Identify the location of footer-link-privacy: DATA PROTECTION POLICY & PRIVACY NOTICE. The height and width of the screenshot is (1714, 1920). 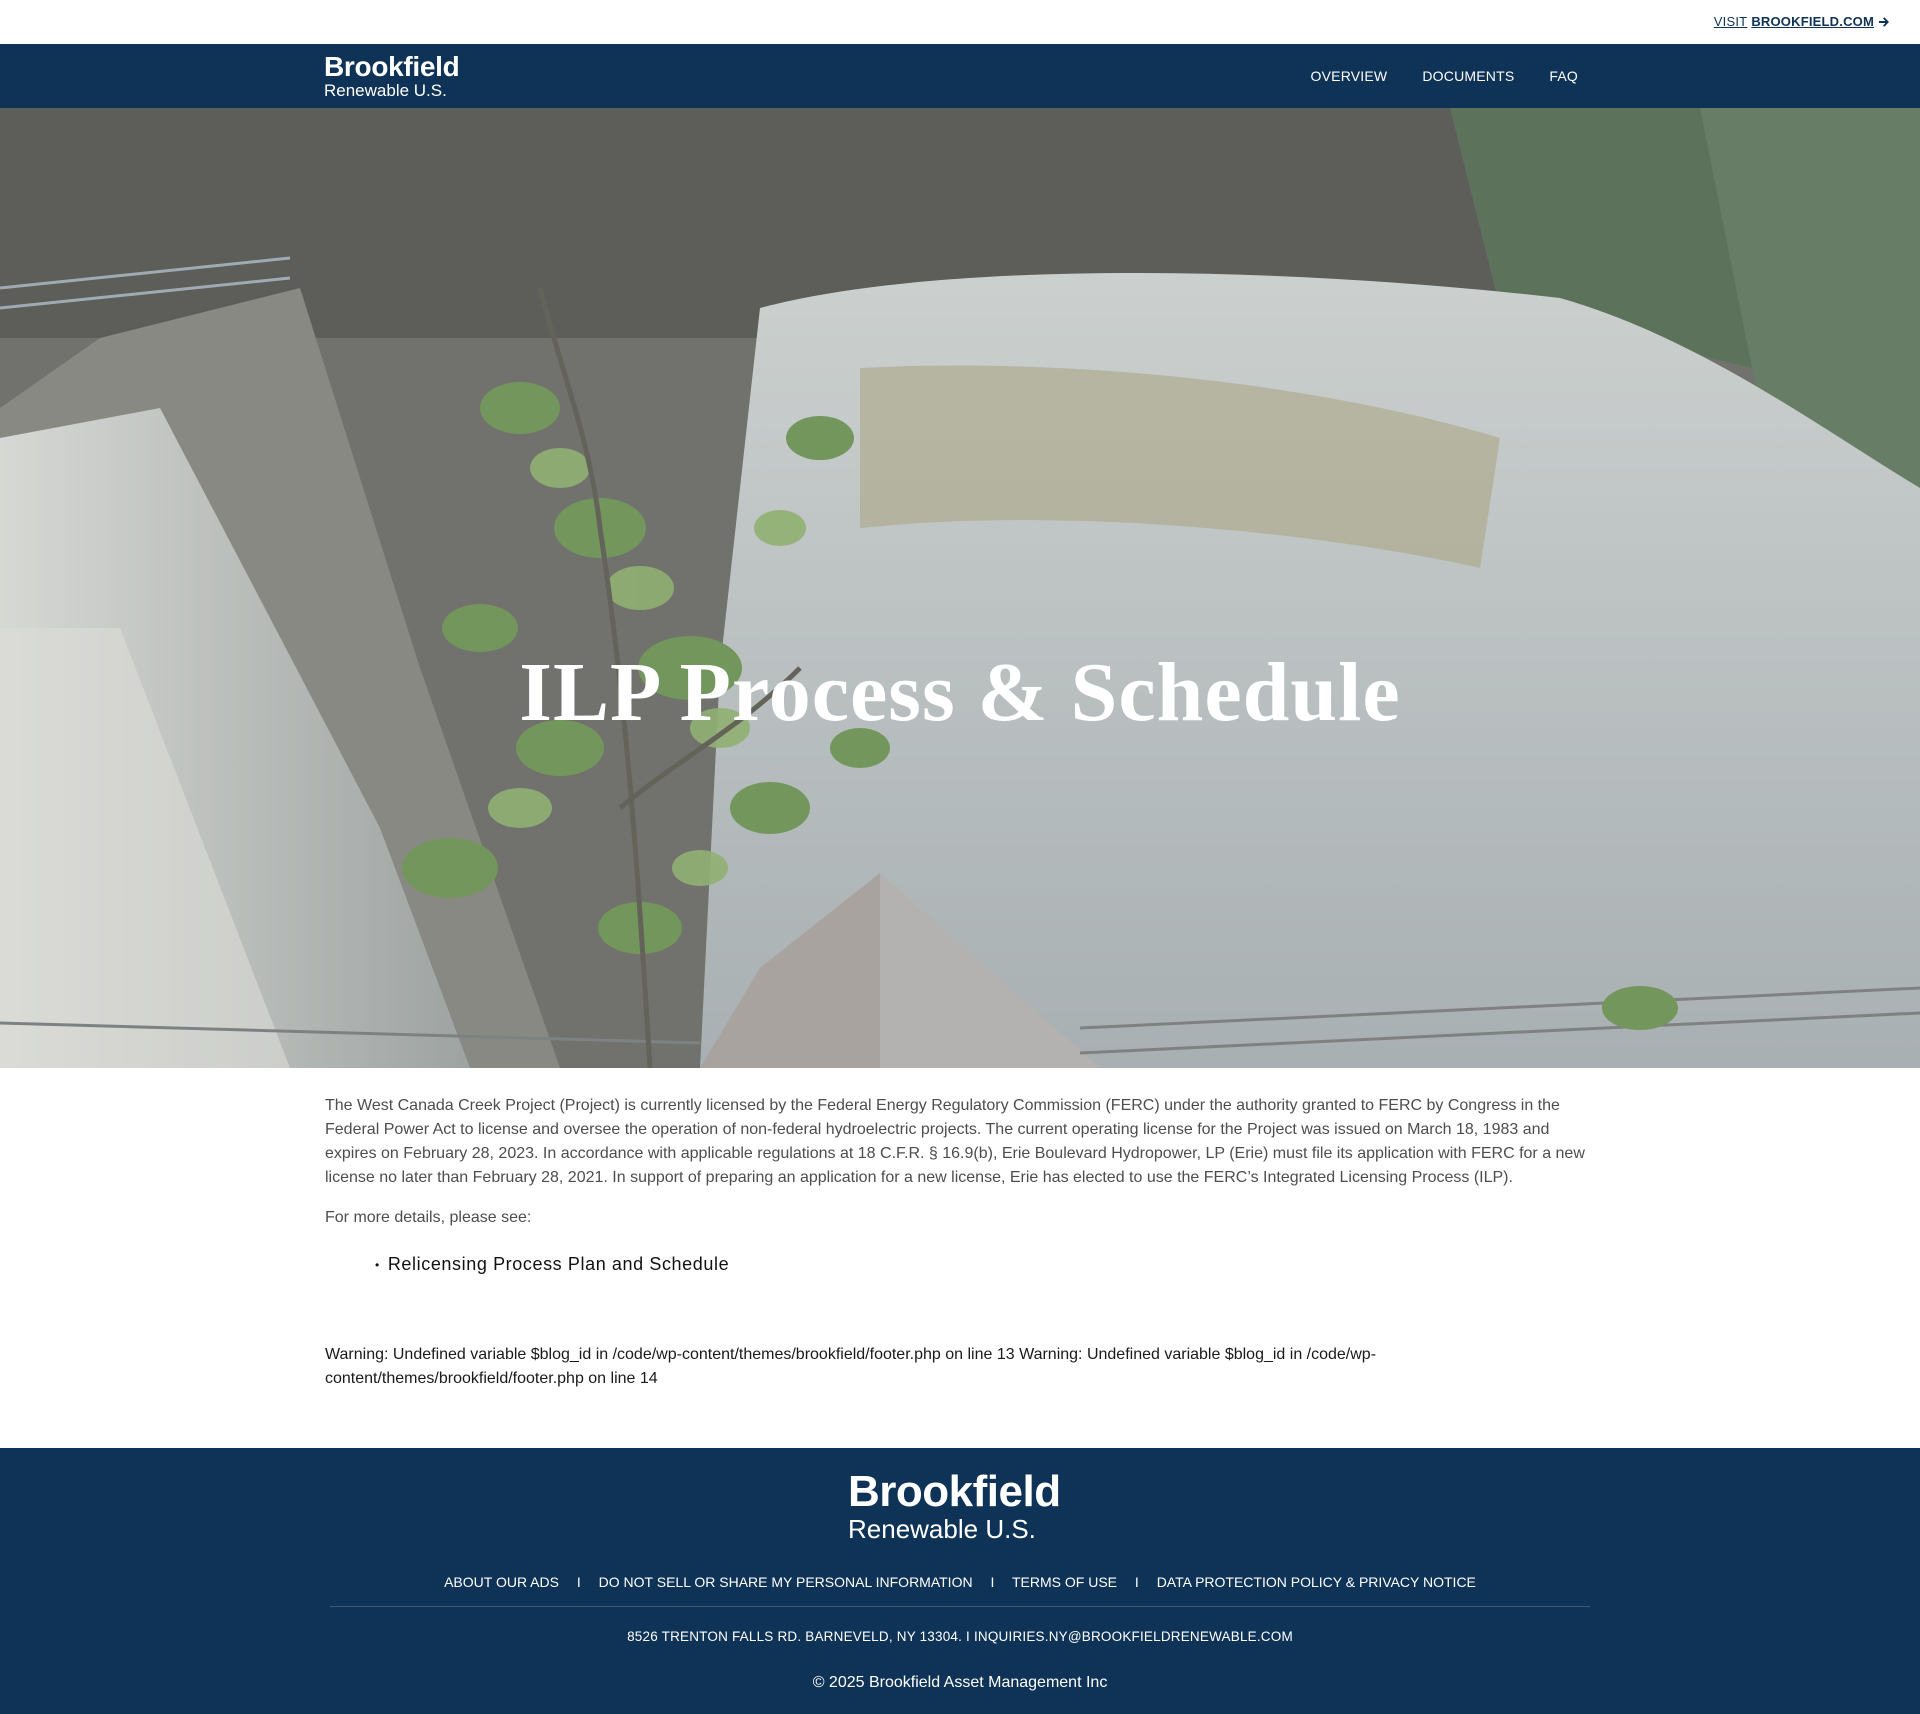
(1316, 1582).